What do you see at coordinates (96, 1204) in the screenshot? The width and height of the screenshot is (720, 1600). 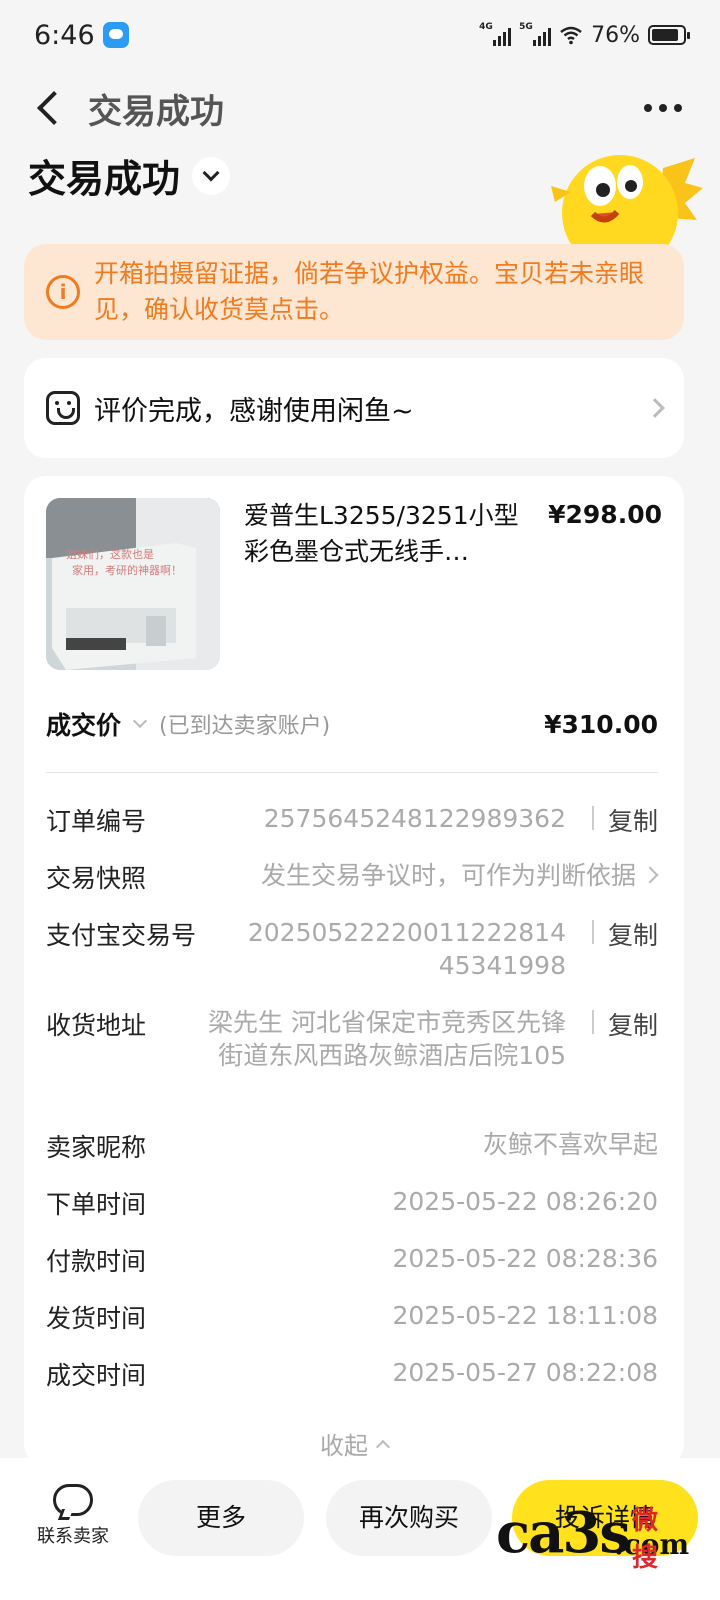 I see `order-time-label: 下单时间` at bounding box center [96, 1204].